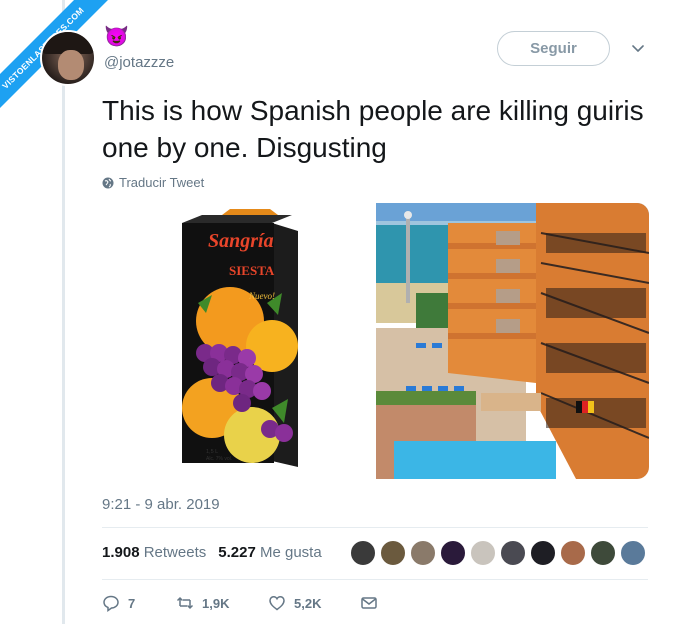 This screenshot has height=624, width=687. What do you see at coordinates (116, 37) in the screenshot?
I see `author-display-name: 😈` at bounding box center [116, 37].